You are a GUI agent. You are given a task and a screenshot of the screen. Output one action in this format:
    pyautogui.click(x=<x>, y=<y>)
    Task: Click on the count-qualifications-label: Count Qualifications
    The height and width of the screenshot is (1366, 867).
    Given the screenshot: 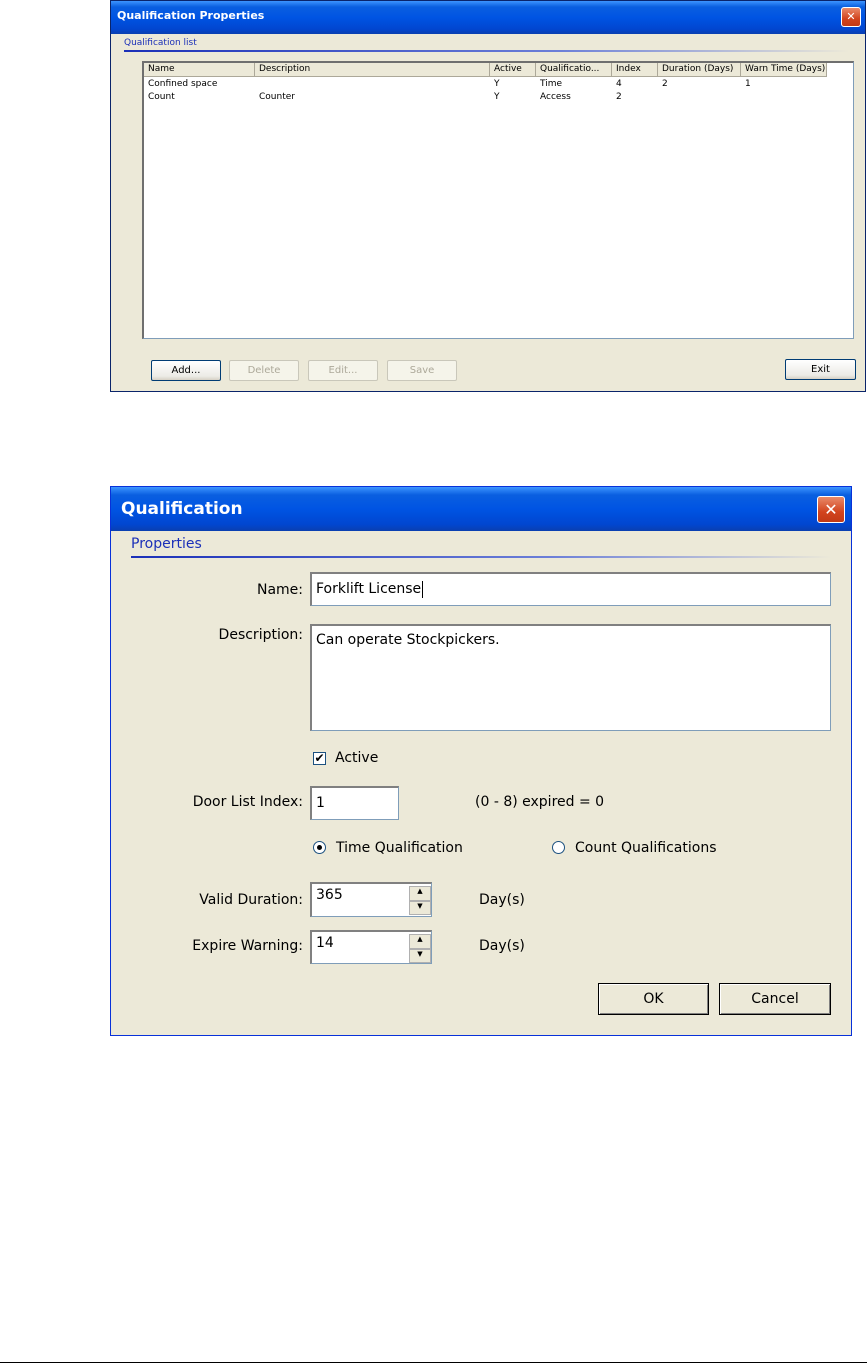 What is the action you would take?
    pyautogui.click(x=646, y=848)
    